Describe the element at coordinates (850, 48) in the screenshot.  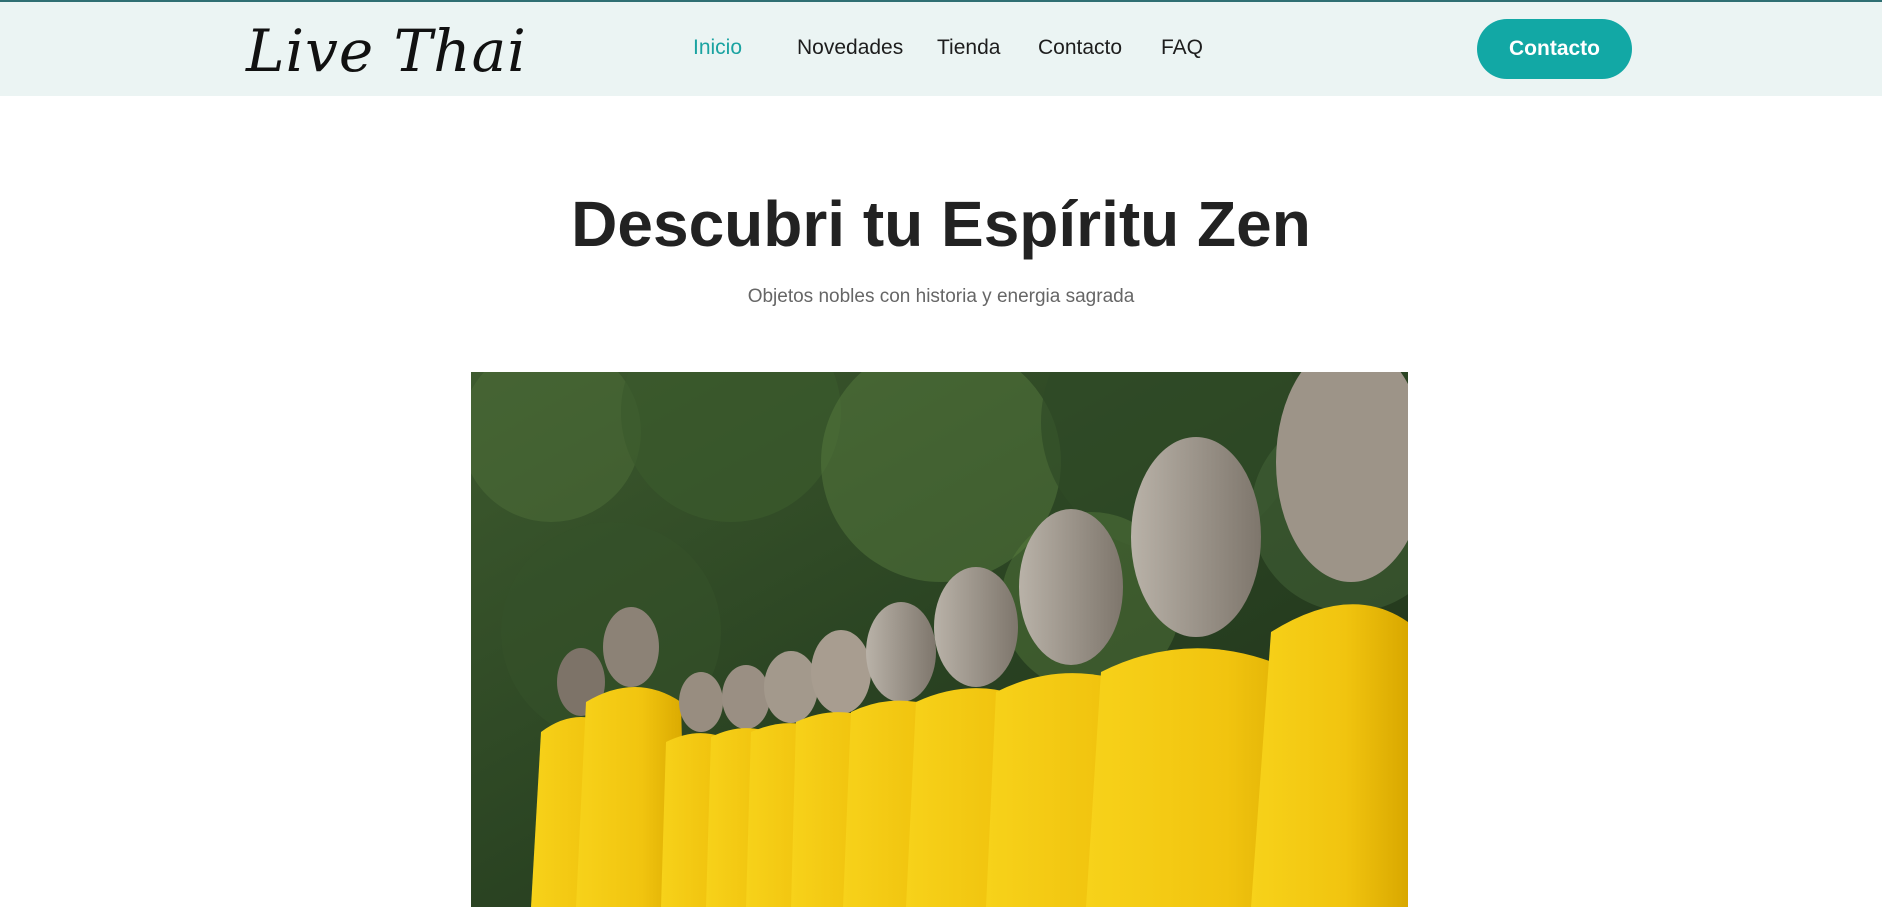
I see `nav-item-novedades: Novedades` at that location.